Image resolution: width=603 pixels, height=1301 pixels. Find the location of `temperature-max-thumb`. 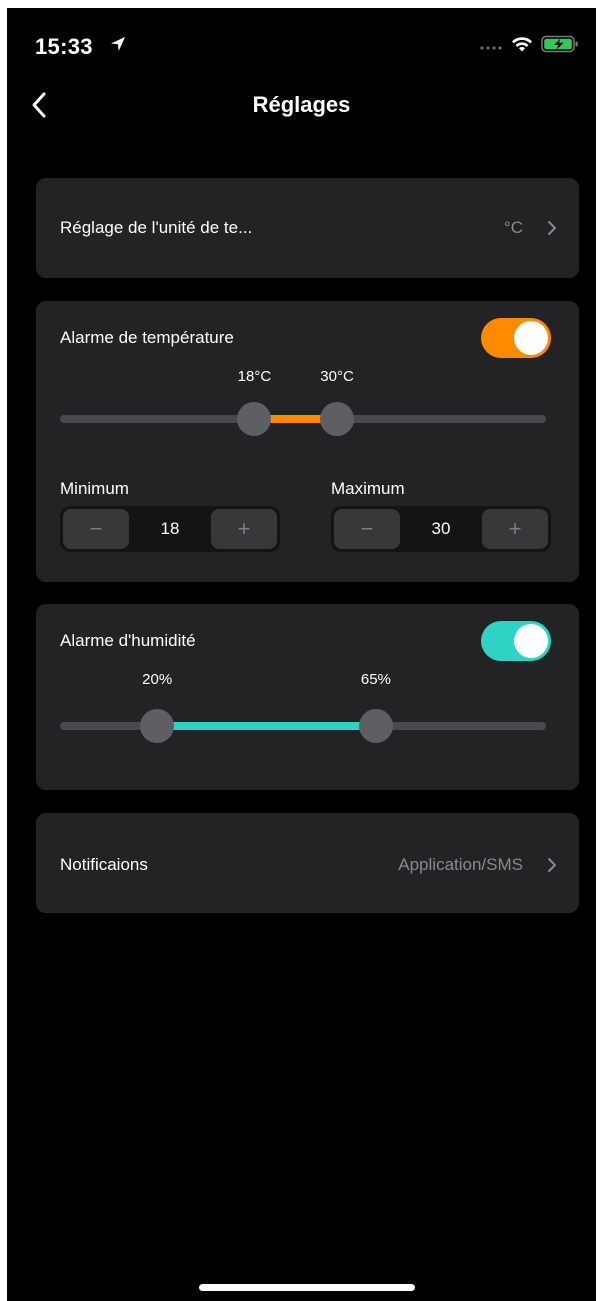

temperature-max-thumb is located at coordinates (337, 419).